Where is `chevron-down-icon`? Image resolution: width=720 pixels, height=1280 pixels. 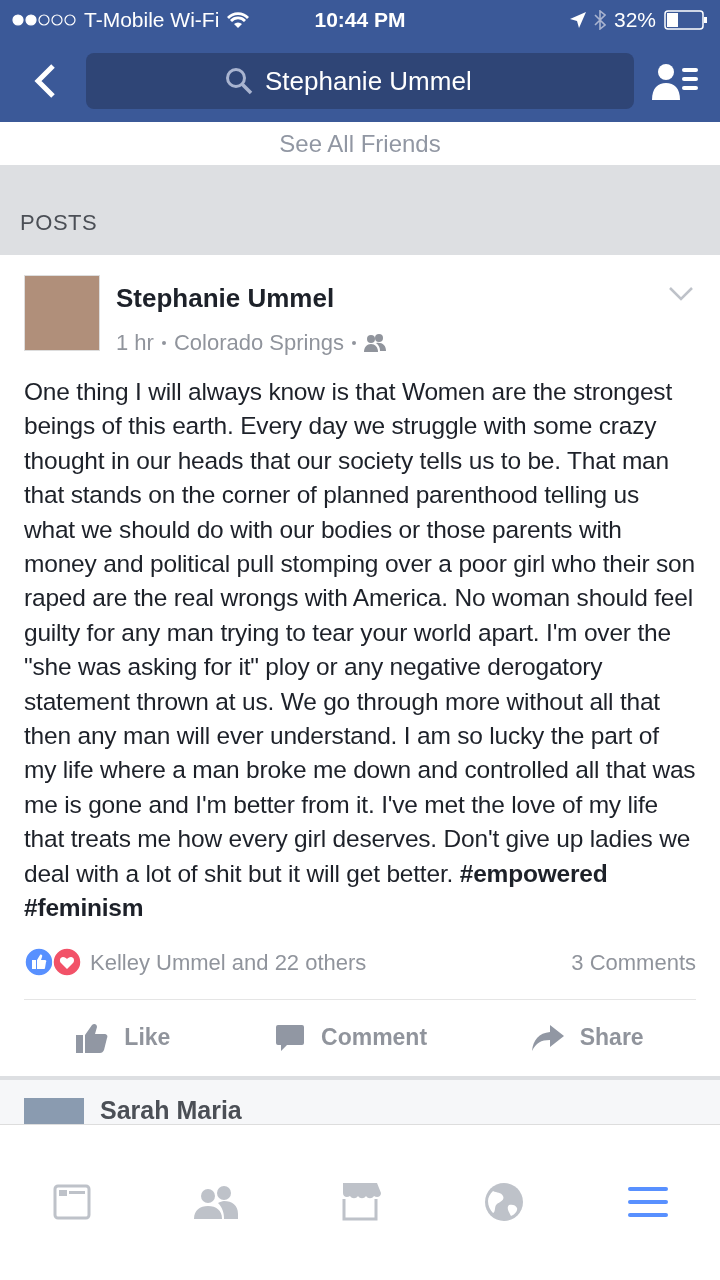 chevron-down-icon is located at coordinates (681, 294).